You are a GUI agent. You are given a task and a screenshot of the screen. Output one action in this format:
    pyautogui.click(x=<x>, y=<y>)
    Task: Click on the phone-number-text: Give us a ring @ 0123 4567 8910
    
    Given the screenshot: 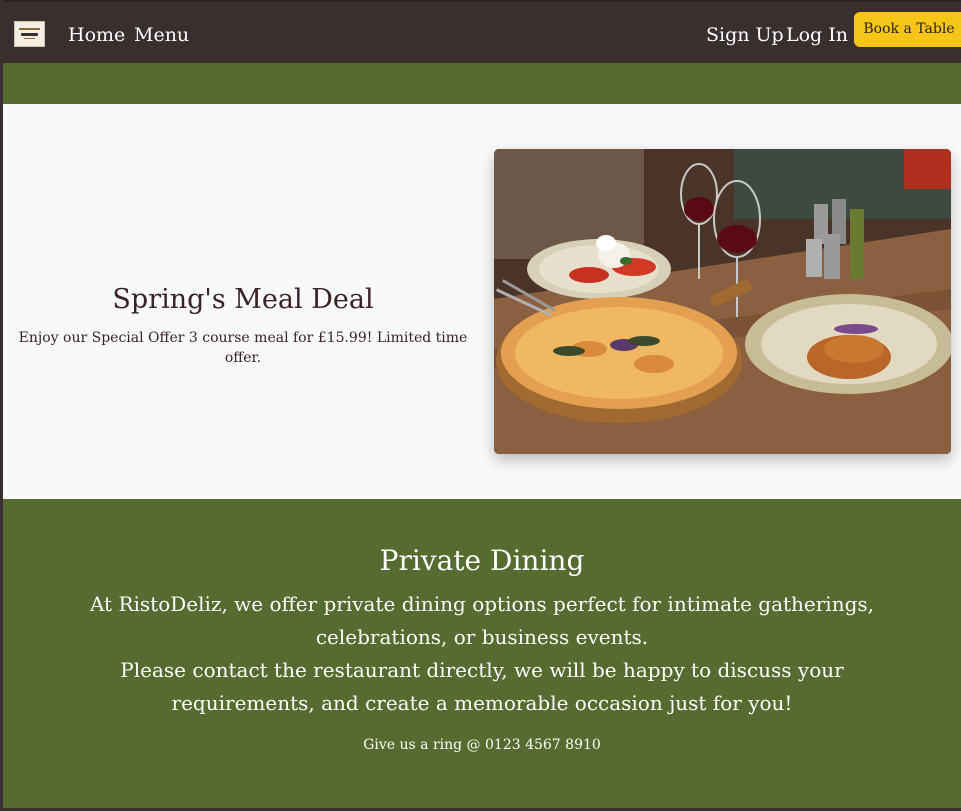 What is the action you would take?
    pyautogui.click(x=482, y=745)
    